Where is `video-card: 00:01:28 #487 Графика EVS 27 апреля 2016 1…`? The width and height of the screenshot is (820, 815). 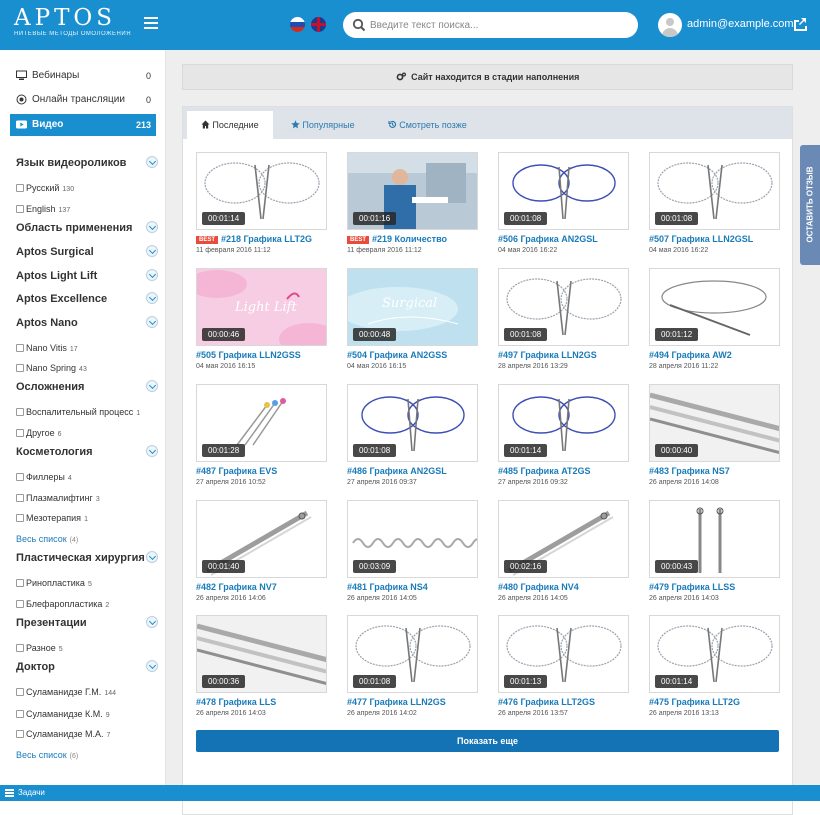
video-card: 00:01:28 #487 Графика EVS 27 апреля 2016 1… is located at coordinates (261, 435).